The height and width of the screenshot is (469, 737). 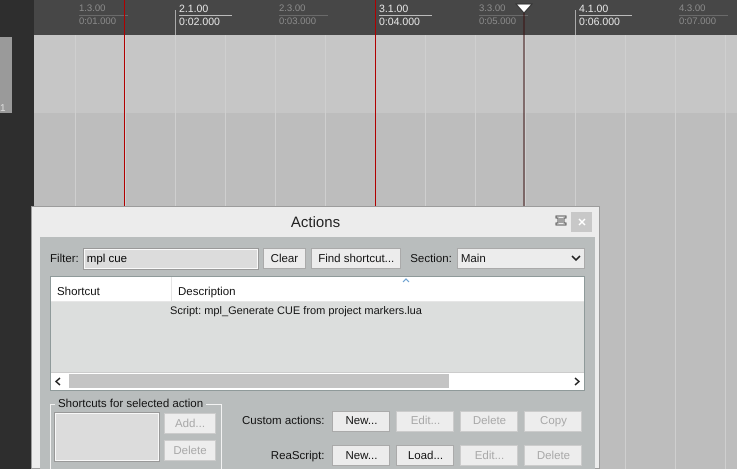 I want to click on section-label: Section:, so click(x=431, y=258).